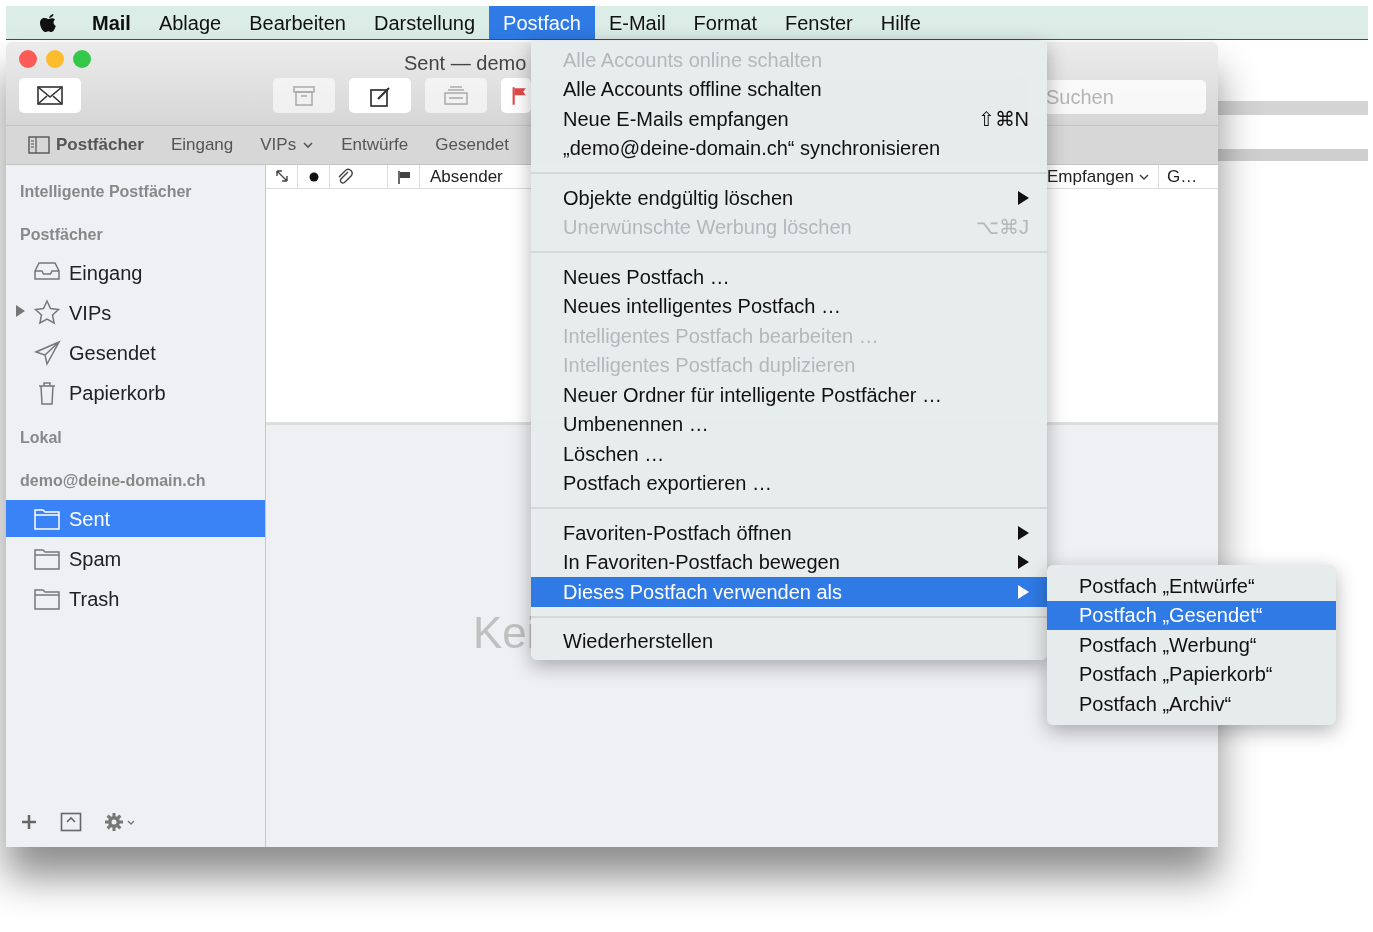 This screenshot has width=1373, height=932. I want to click on keyboard-shortcut: ⇧⌘N, so click(1003, 119).